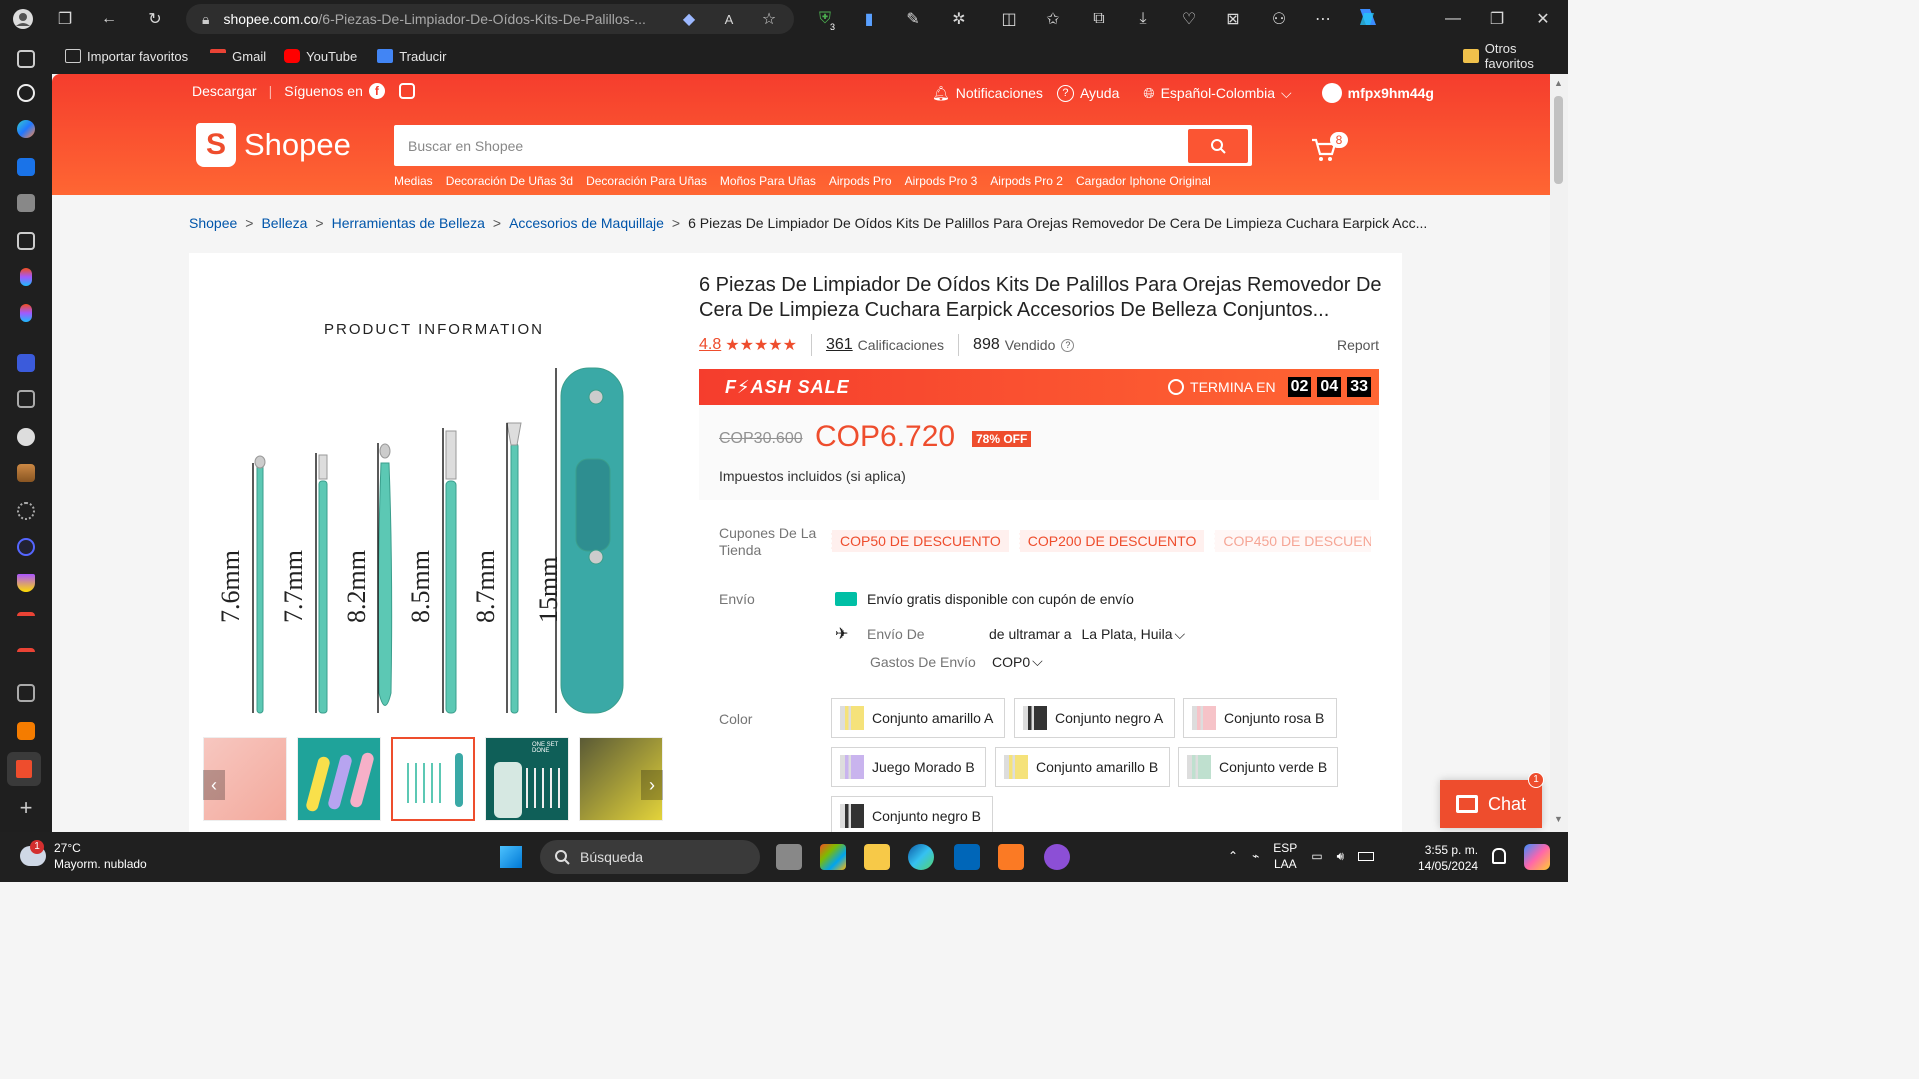 Image resolution: width=1919 pixels, height=1079 pixels. What do you see at coordinates (1367, 17) in the screenshot?
I see `copilot-icon` at bounding box center [1367, 17].